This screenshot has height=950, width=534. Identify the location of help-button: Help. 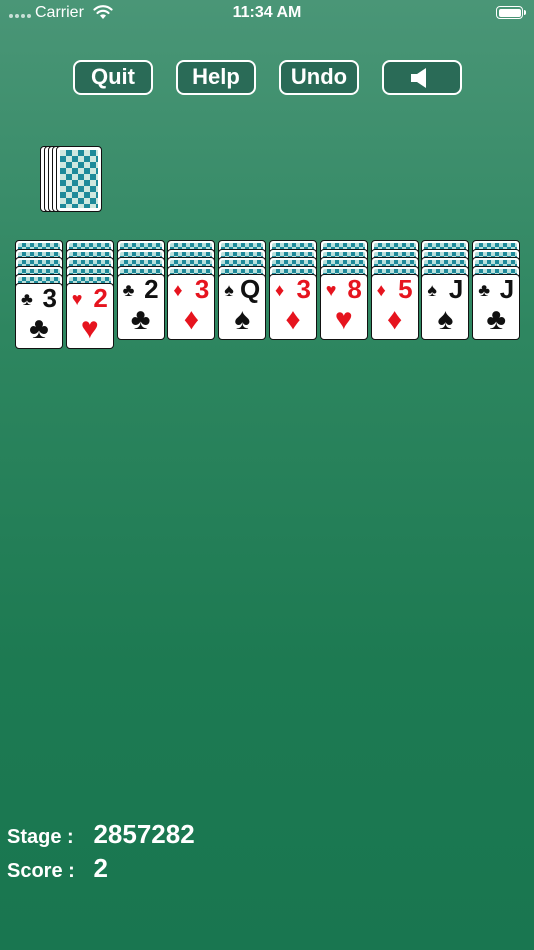
(216, 77).